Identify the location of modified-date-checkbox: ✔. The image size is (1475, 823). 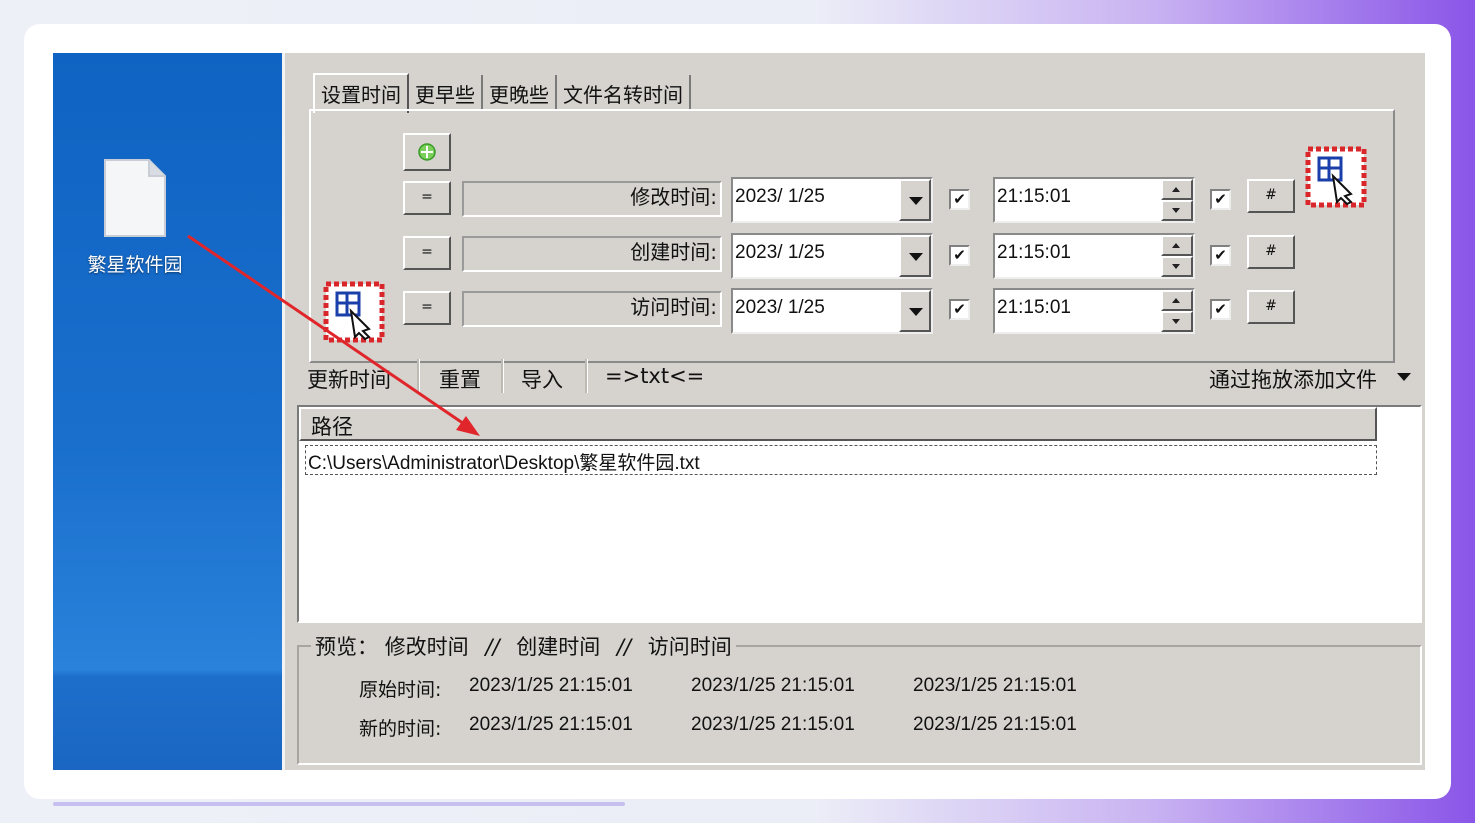
(959, 199).